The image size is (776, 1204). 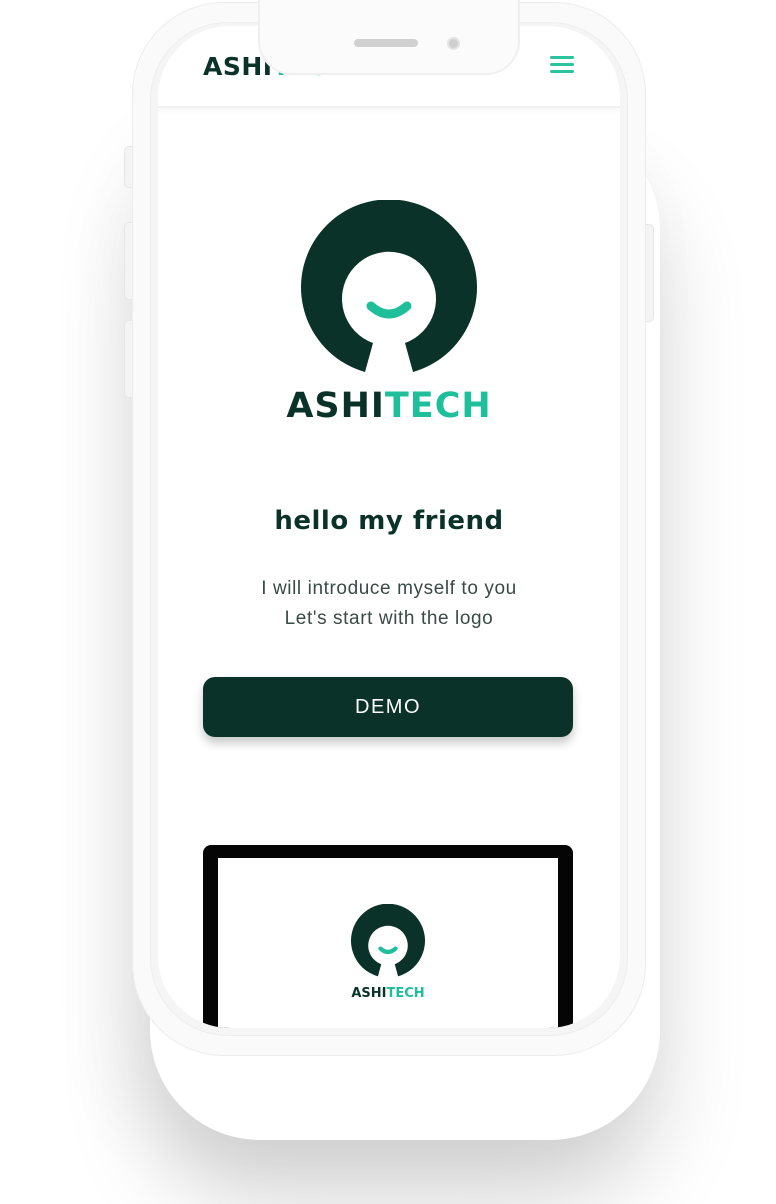 I want to click on phone-speaker, so click(x=386, y=43).